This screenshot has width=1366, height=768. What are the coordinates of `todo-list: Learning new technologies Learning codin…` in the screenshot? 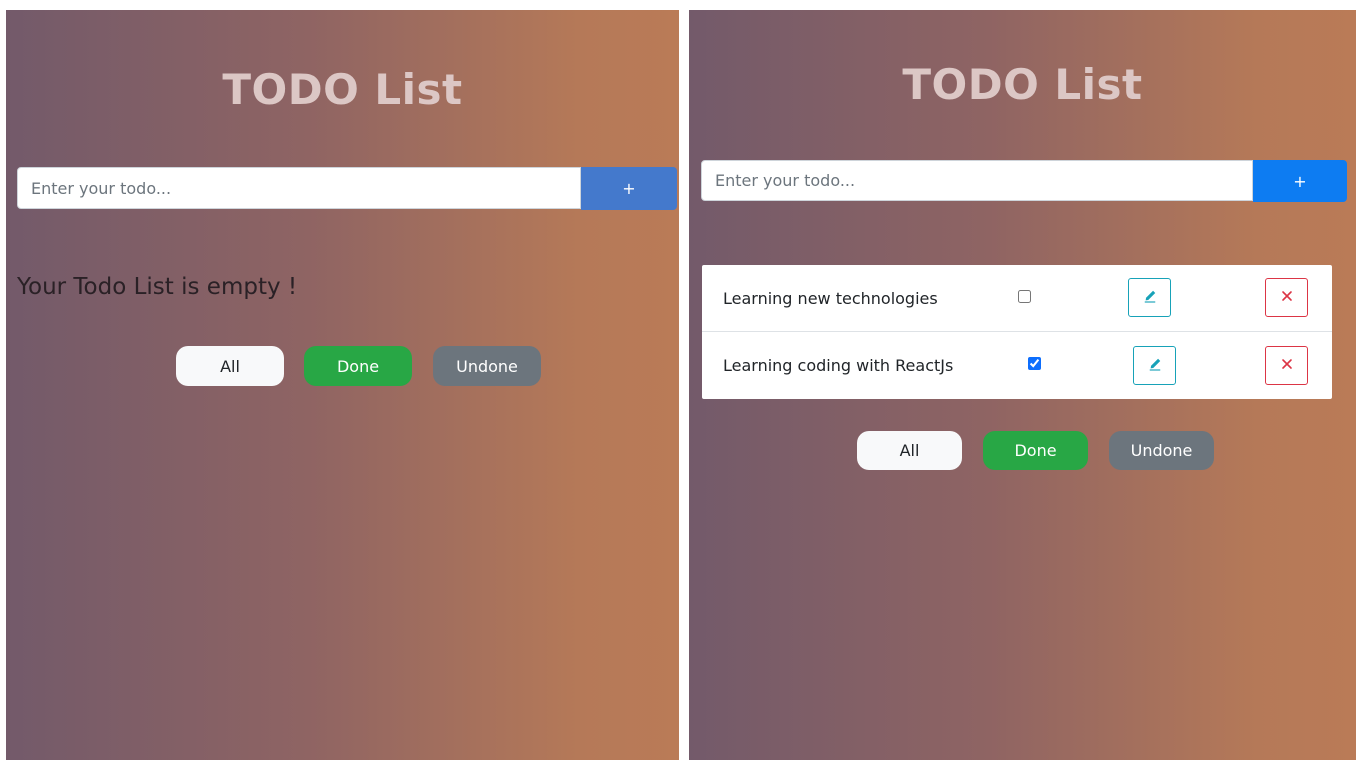 It's located at (1017, 332).